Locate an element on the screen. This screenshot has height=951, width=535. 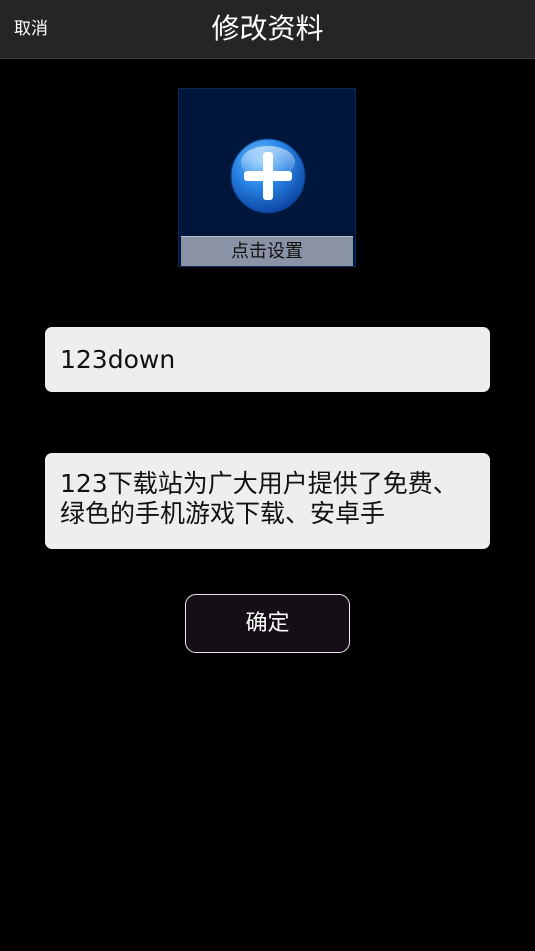
avatar-picker: 点击设置 is located at coordinates (267, 177).